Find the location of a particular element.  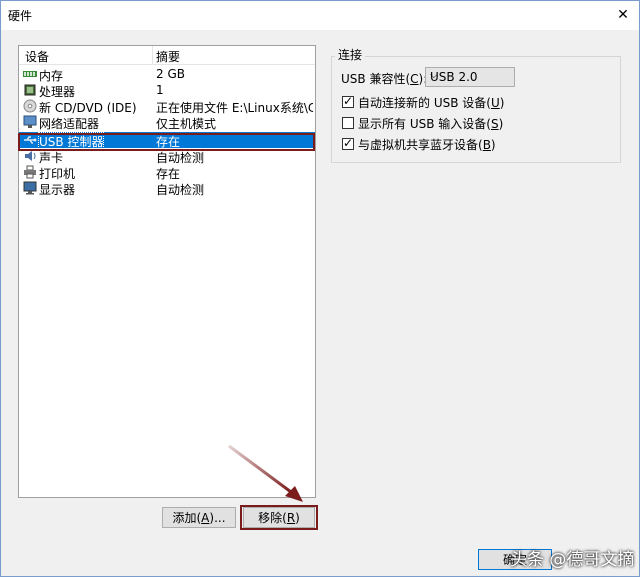

title-bar: 硬件 ✕ is located at coordinates (320, 15).